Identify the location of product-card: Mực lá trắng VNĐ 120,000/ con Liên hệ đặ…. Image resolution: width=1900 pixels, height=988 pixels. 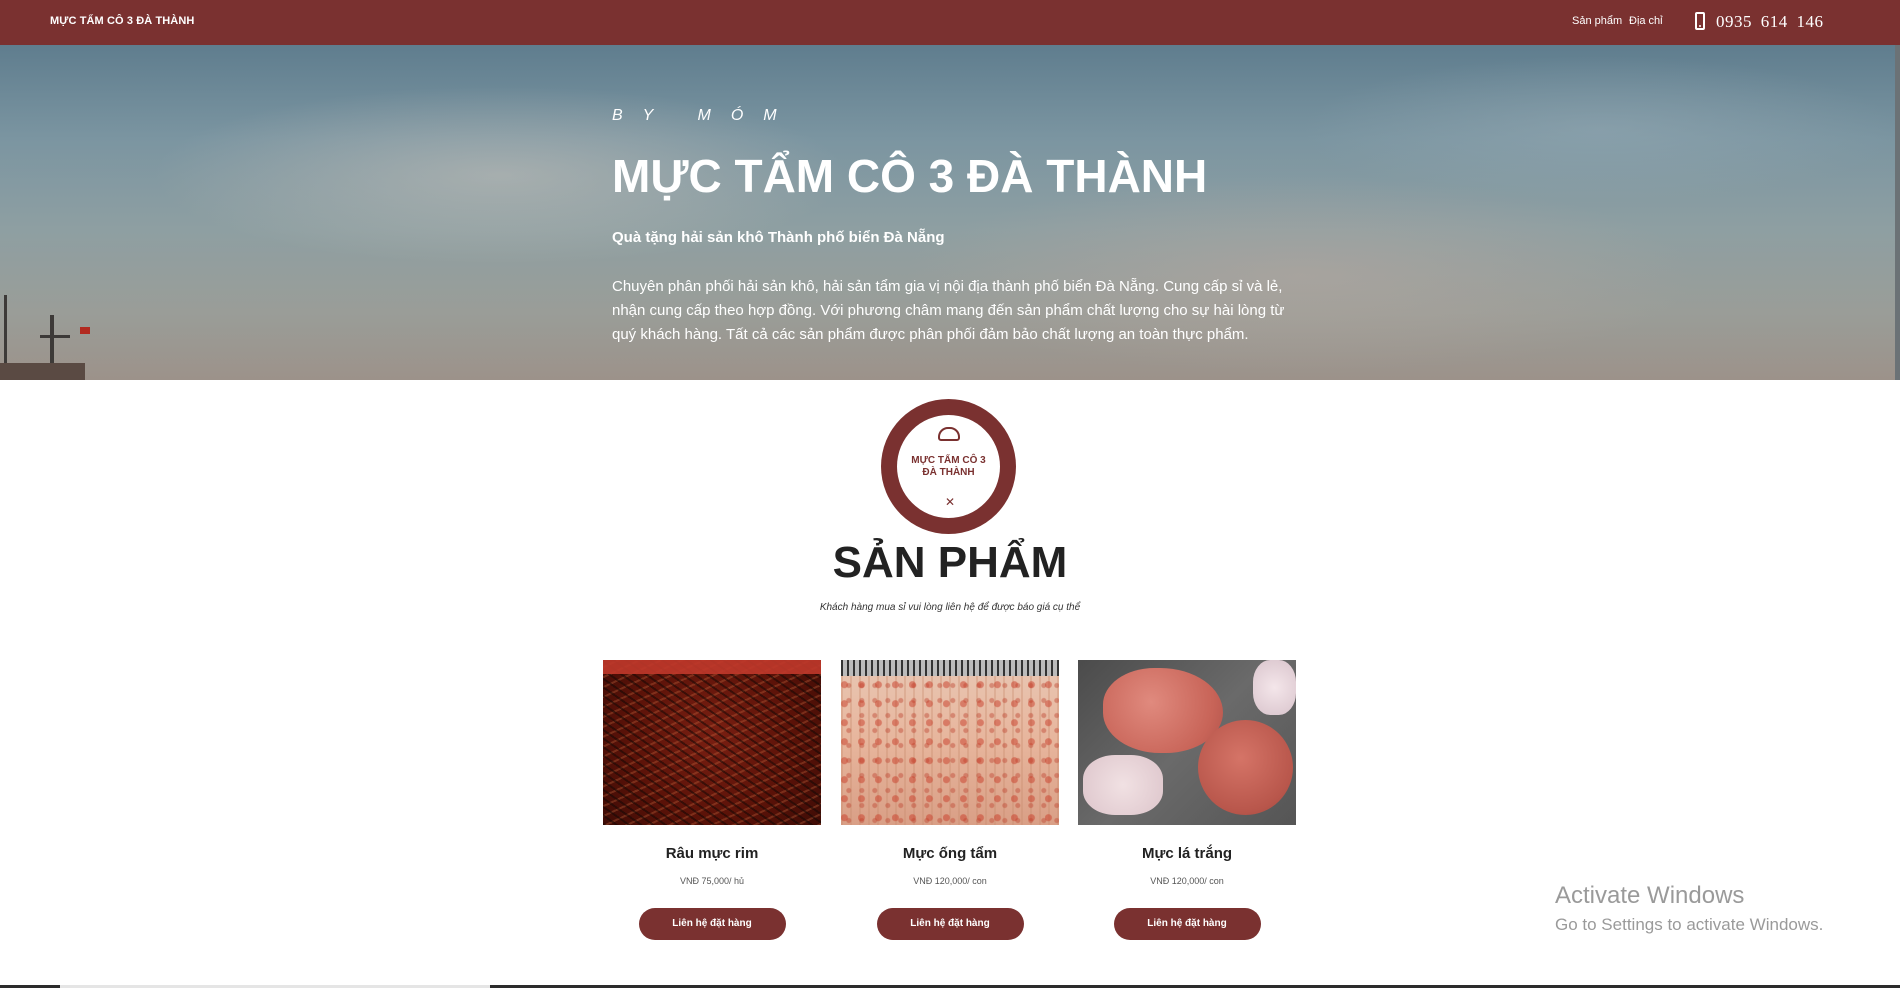
(1187, 800).